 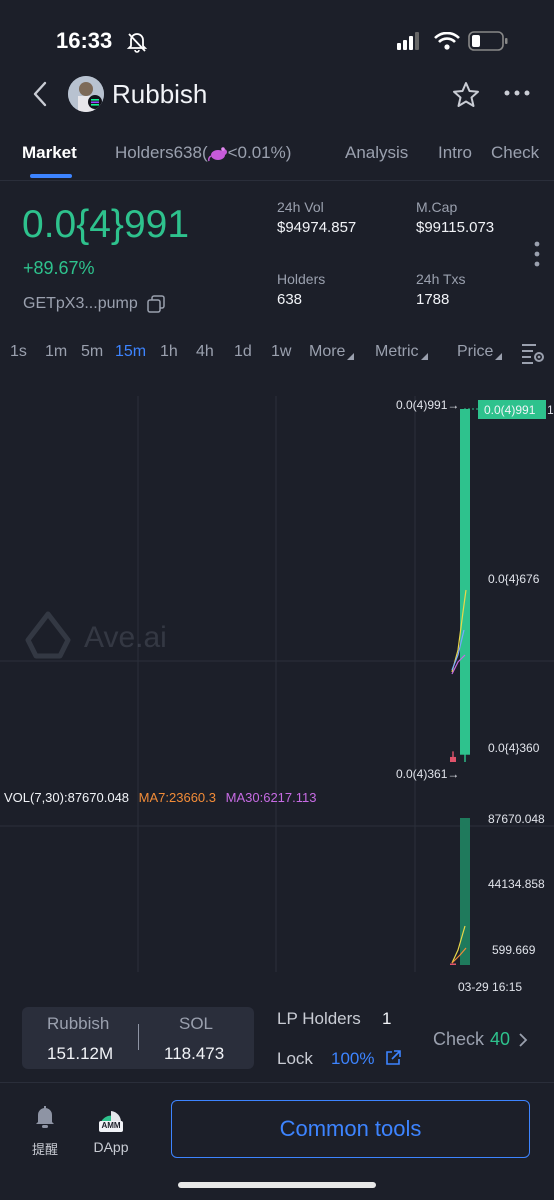 What do you see at coordinates (243, 352) in the screenshot?
I see `timeframe-1d: 1d` at bounding box center [243, 352].